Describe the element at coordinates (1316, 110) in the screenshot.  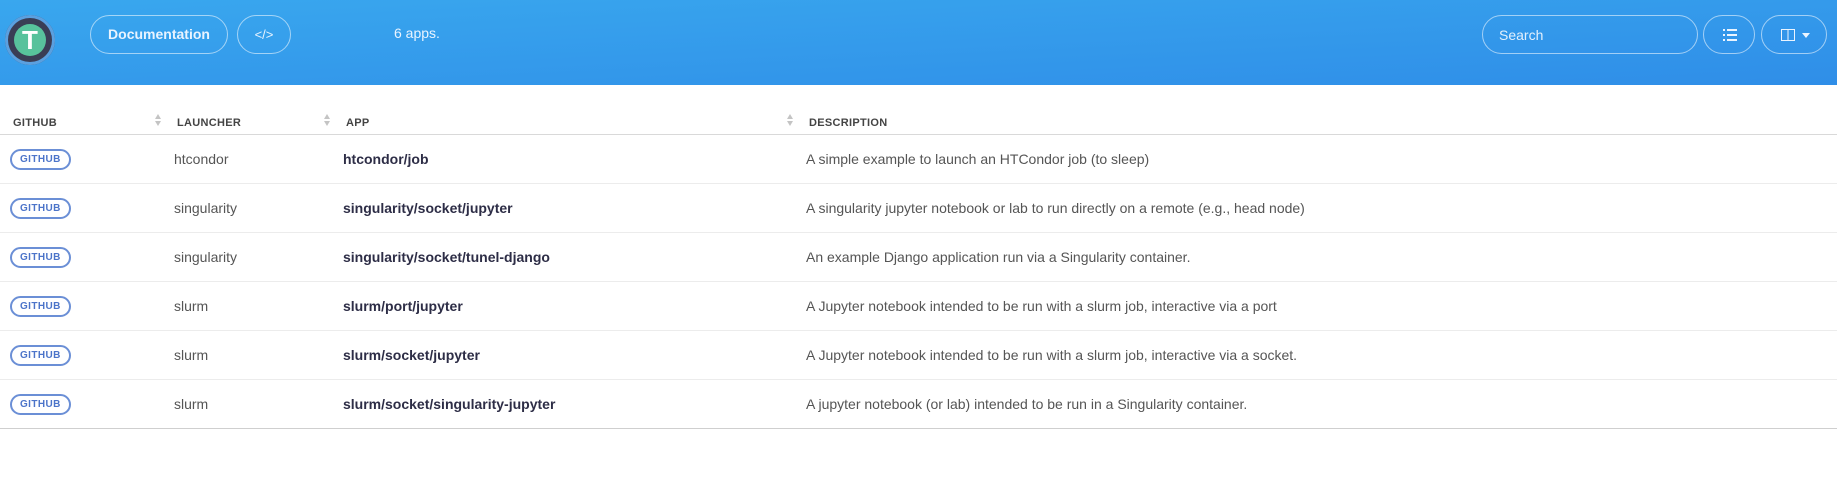
I see `column-header-description: DESCRIPTION` at that location.